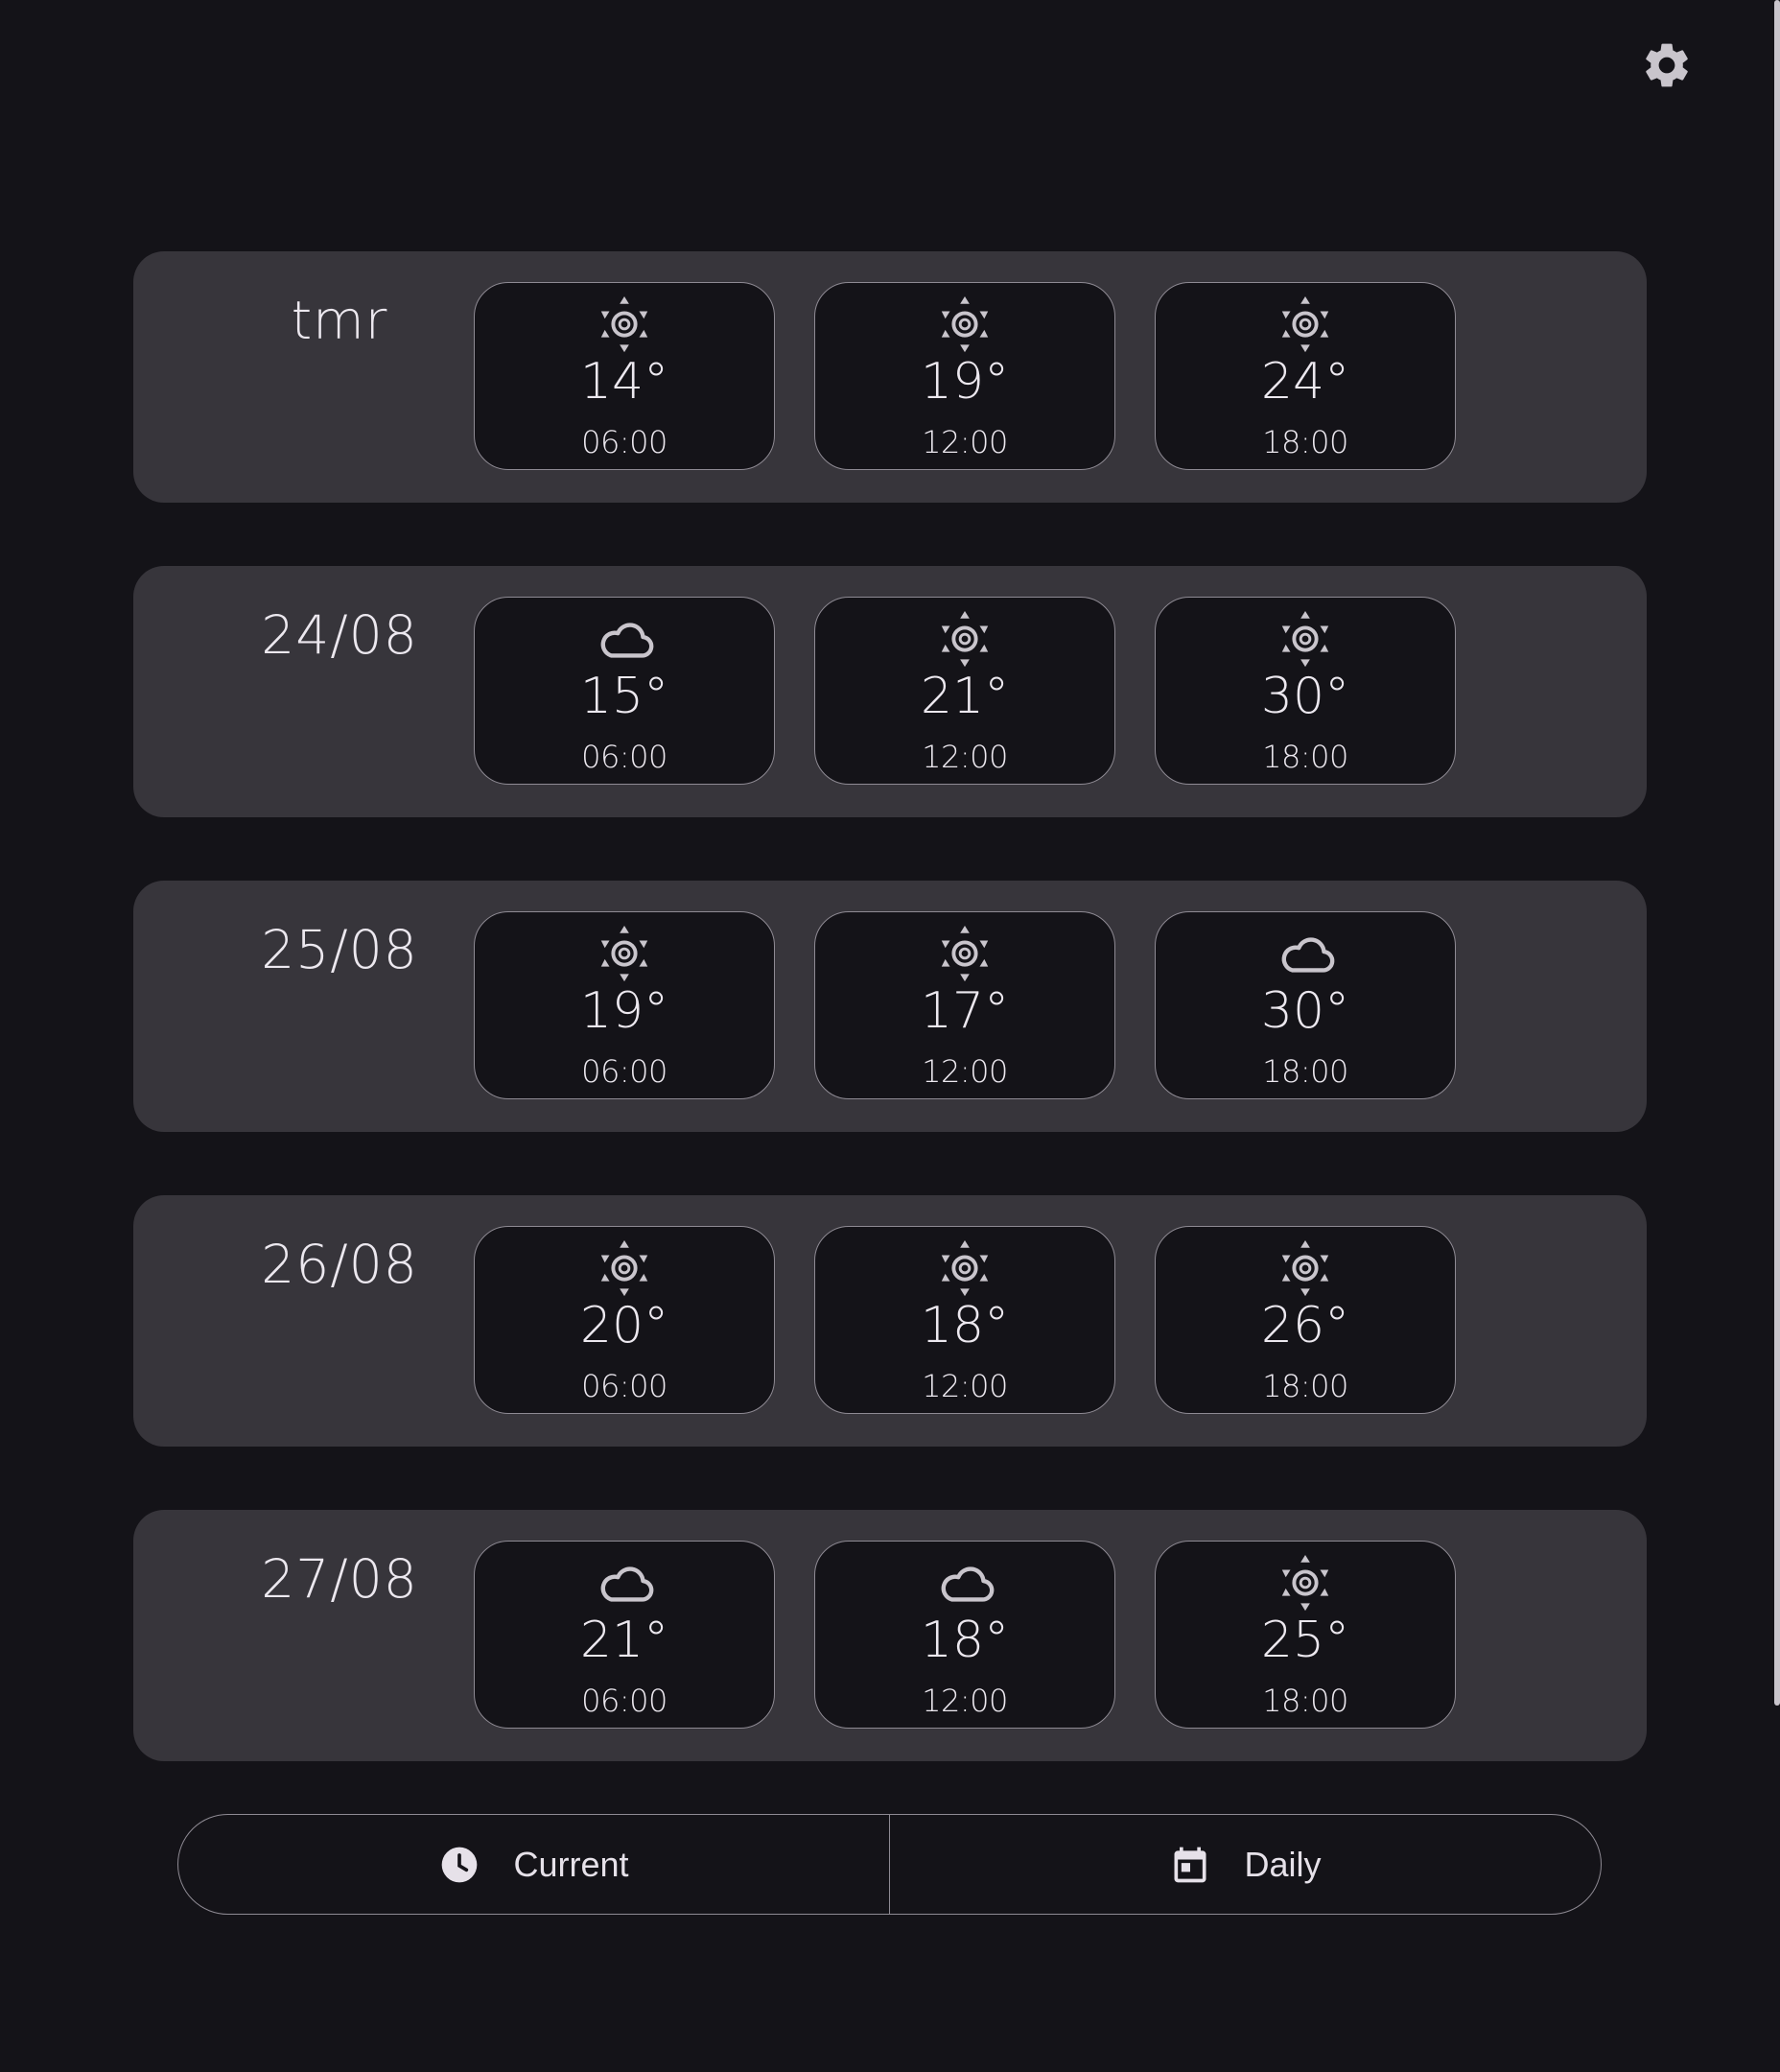 The image size is (1780, 2072). I want to click on day-label: 26/08, so click(339, 1264).